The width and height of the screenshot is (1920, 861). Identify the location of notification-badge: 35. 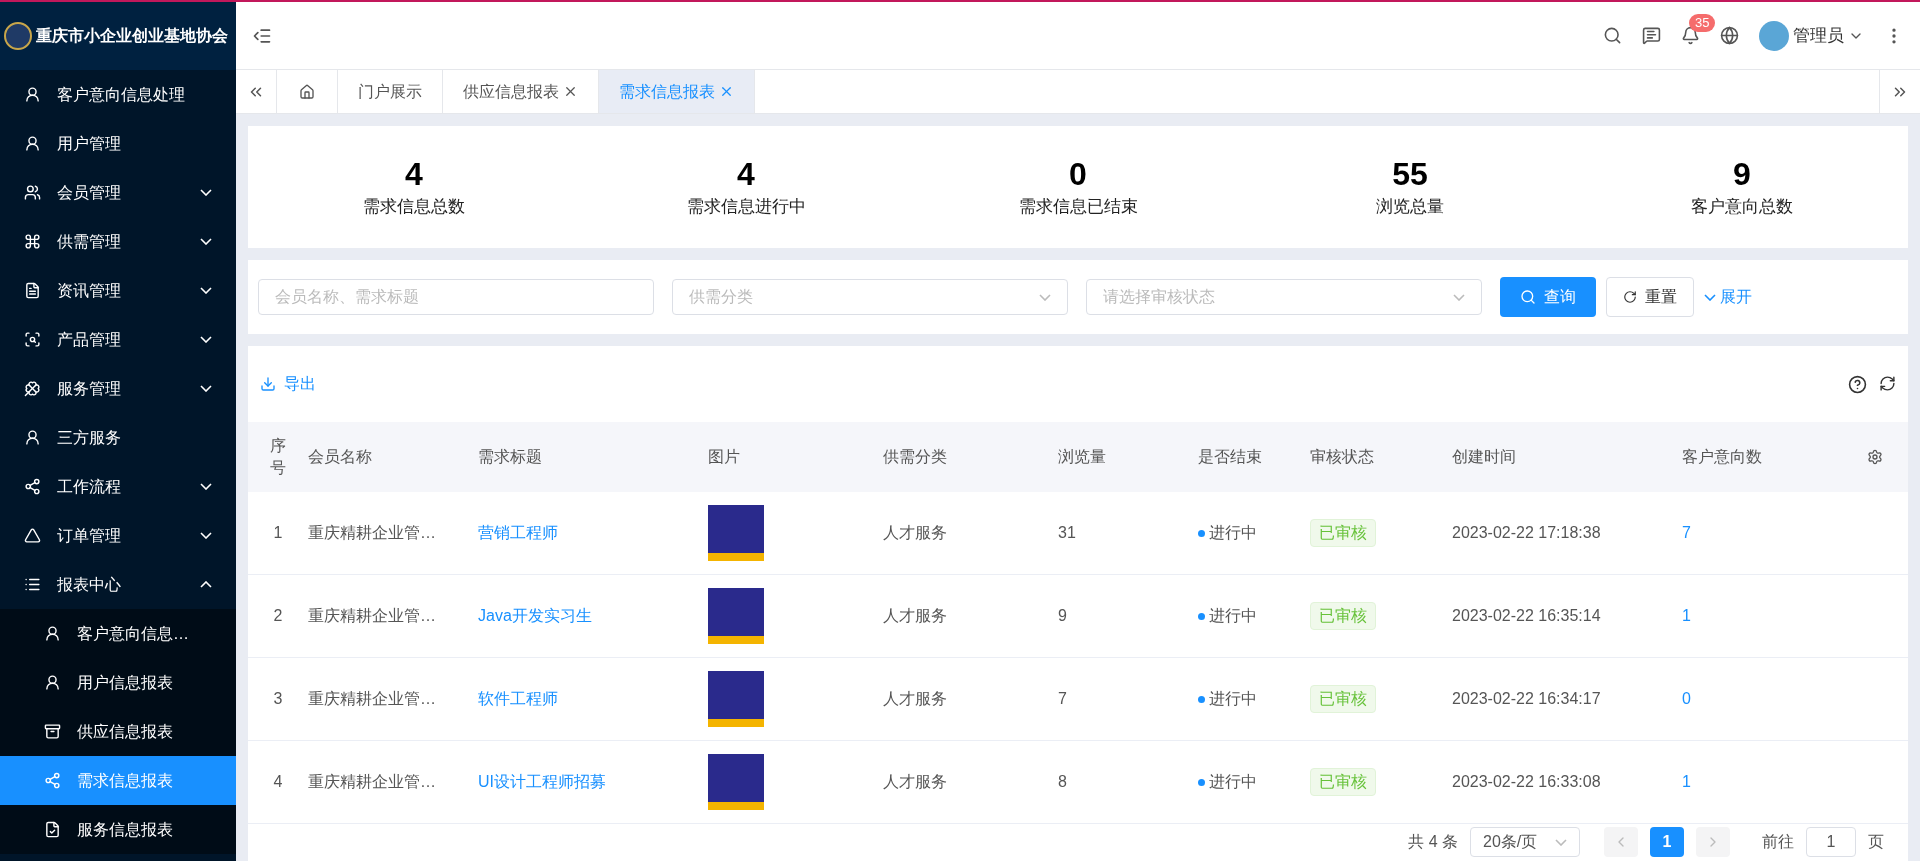
(1702, 23).